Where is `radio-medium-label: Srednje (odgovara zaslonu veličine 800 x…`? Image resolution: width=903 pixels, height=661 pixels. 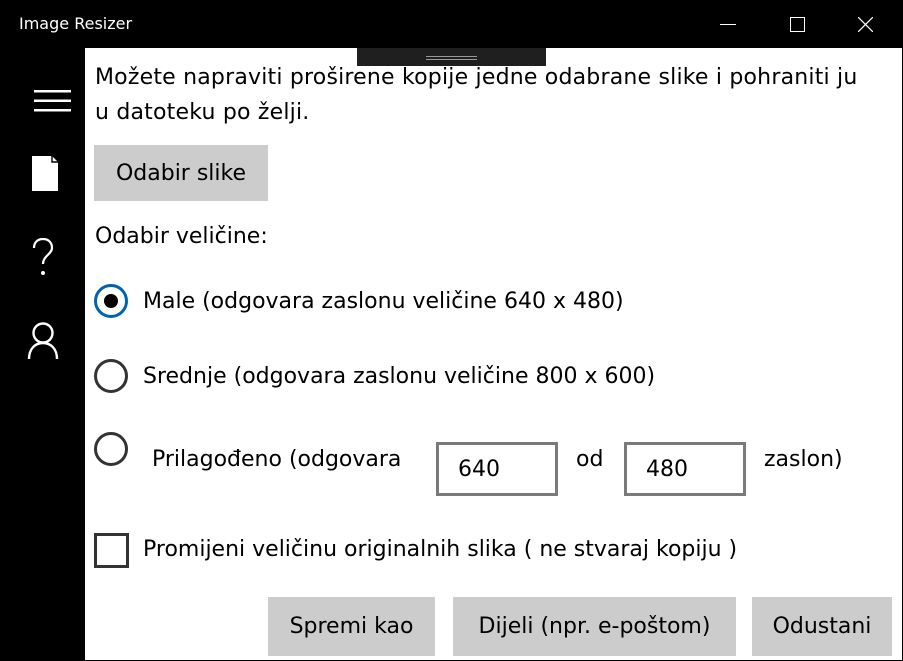 radio-medium-label: Srednje (odgovara zaslonu veličine 800 x… is located at coordinates (399, 376).